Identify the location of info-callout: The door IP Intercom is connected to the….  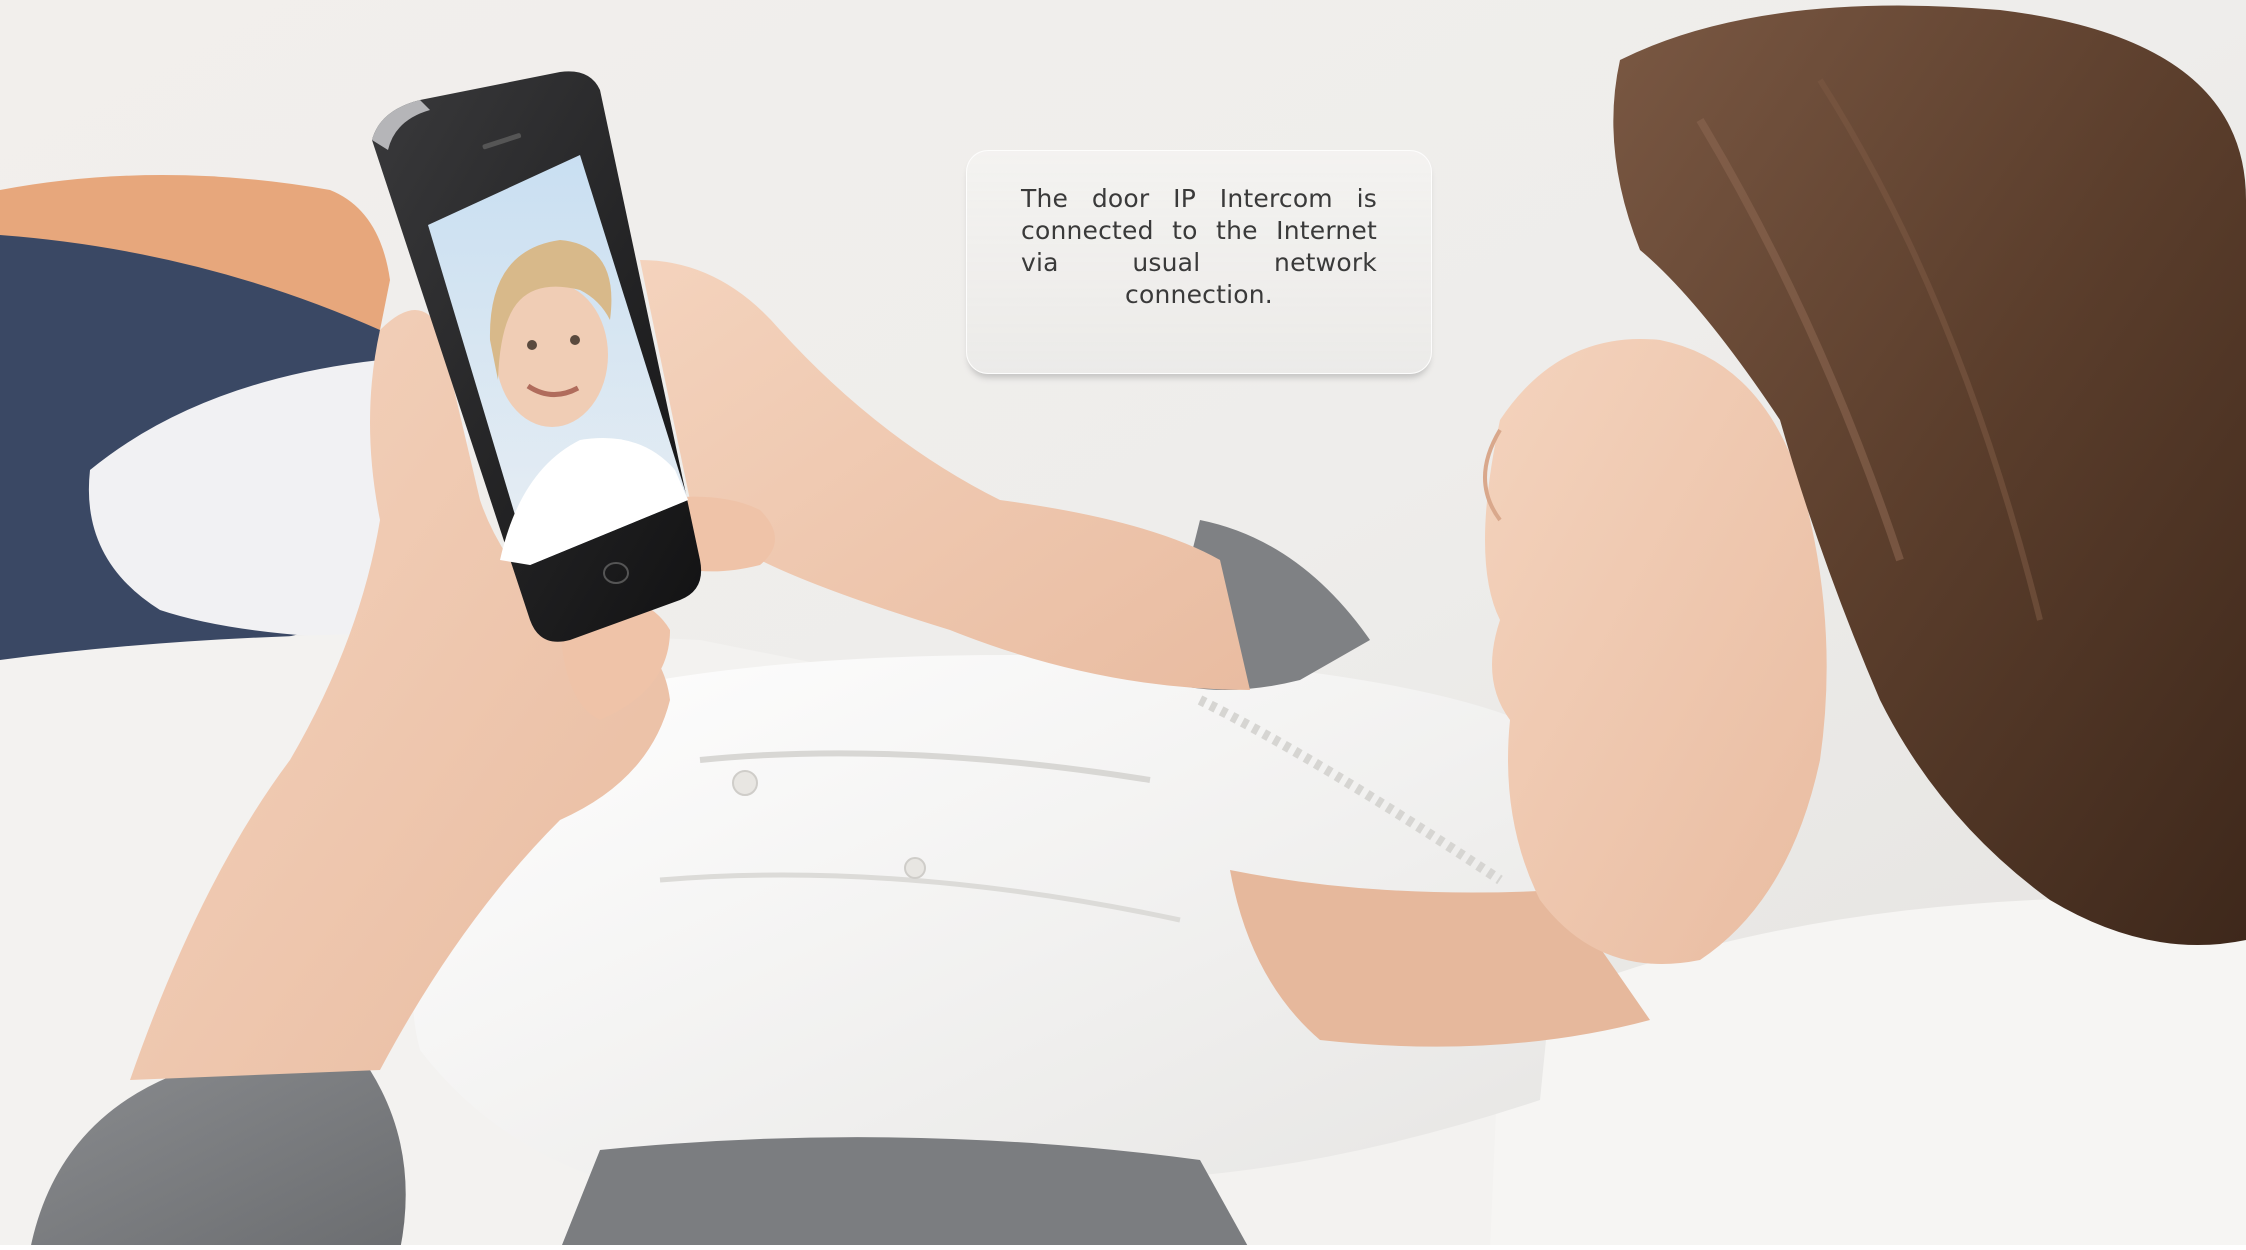
(1199, 262).